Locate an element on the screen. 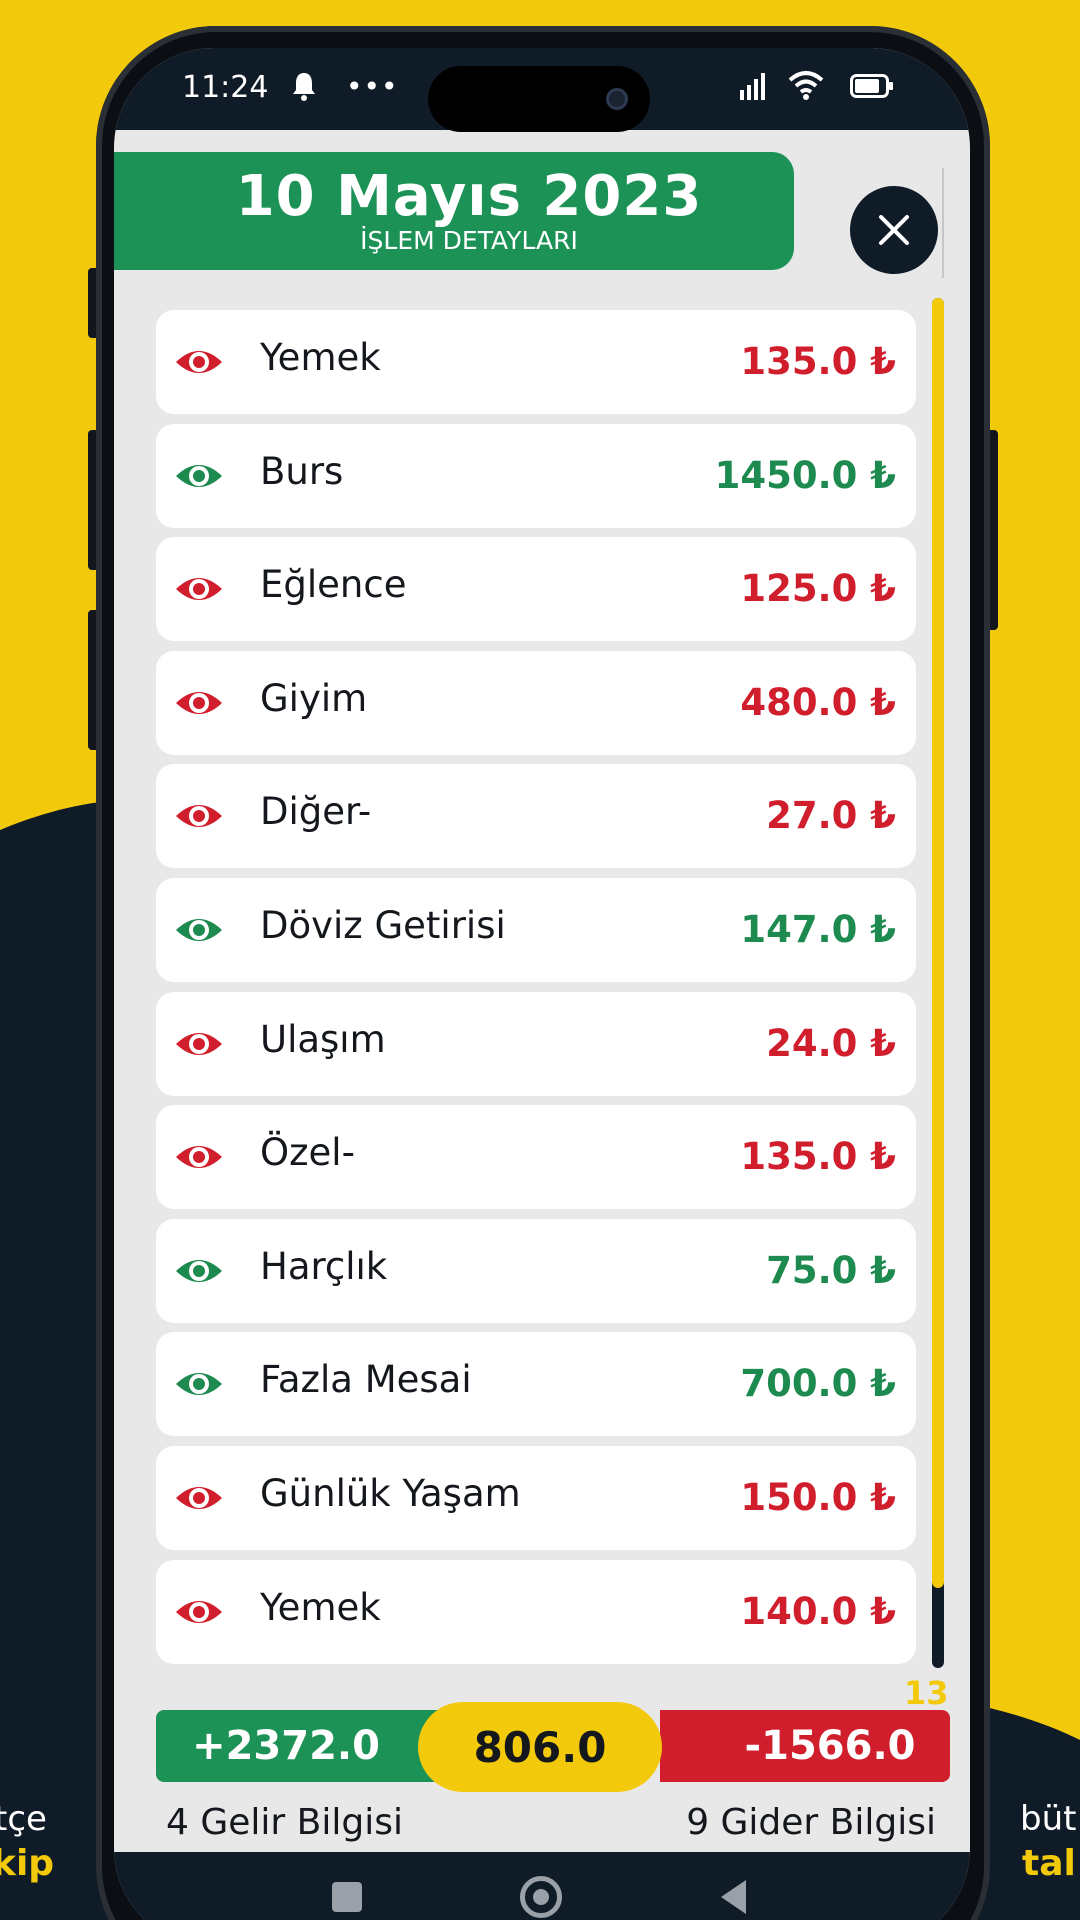 The width and height of the screenshot is (1080, 1920). transaction-label: Özel- is located at coordinates (307, 1152).